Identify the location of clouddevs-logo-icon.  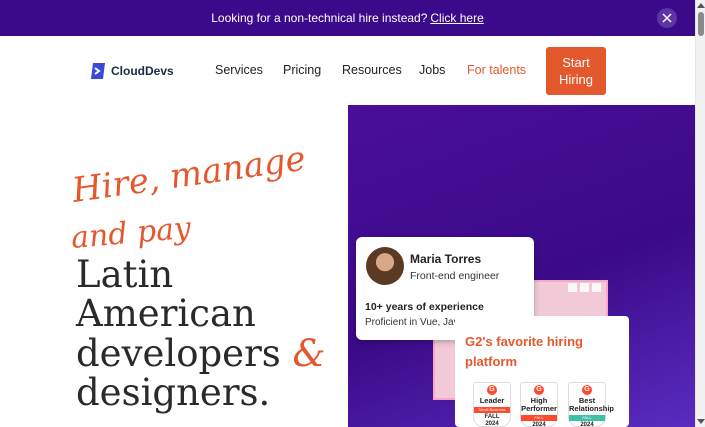
(98, 71).